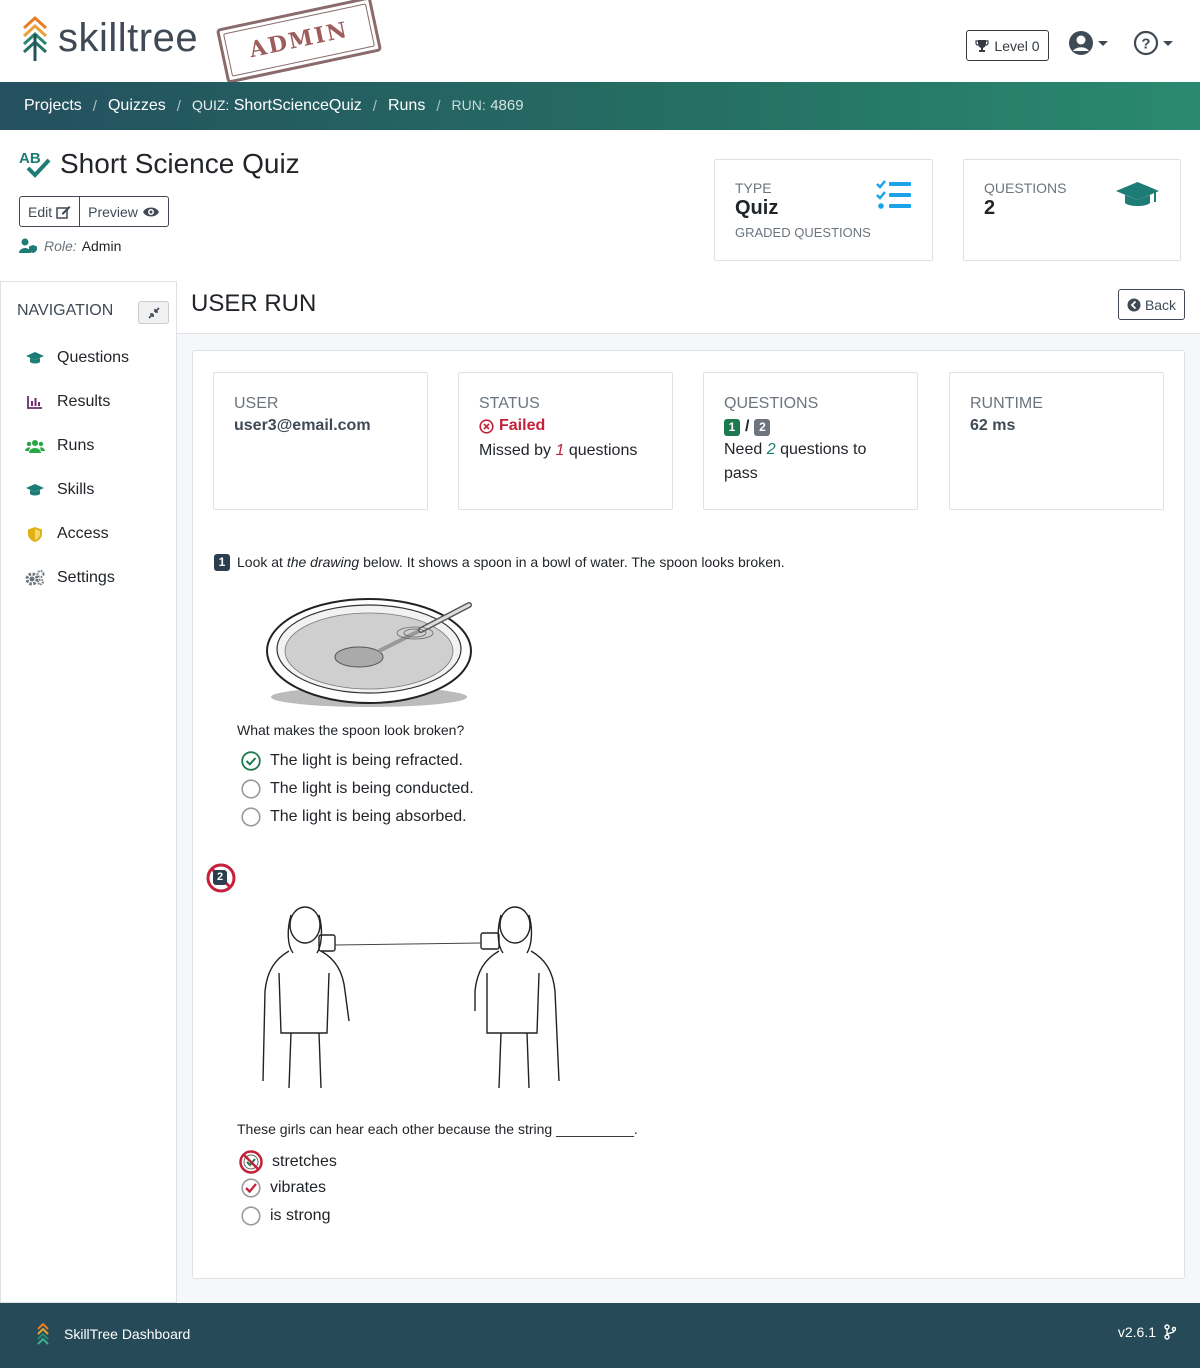 The height and width of the screenshot is (1368, 1200). What do you see at coordinates (137, 106) in the screenshot?
I see `breadcrumb-quizzes: Quizzes` at bounding box center [137, 106].